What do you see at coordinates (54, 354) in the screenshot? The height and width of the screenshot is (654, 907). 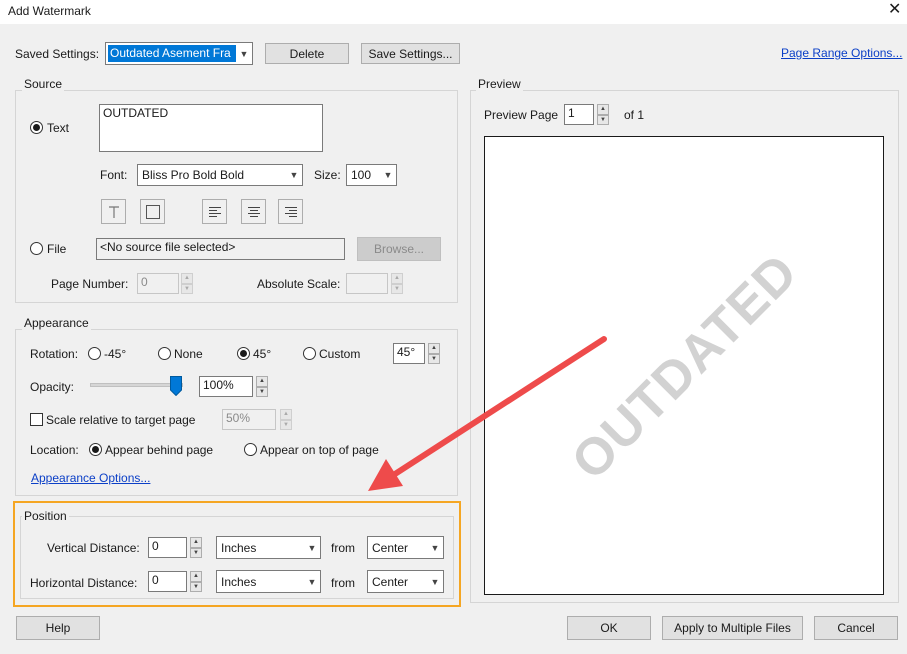 I see `rotation-label: Rotation:` at bounding box center [54, 354].